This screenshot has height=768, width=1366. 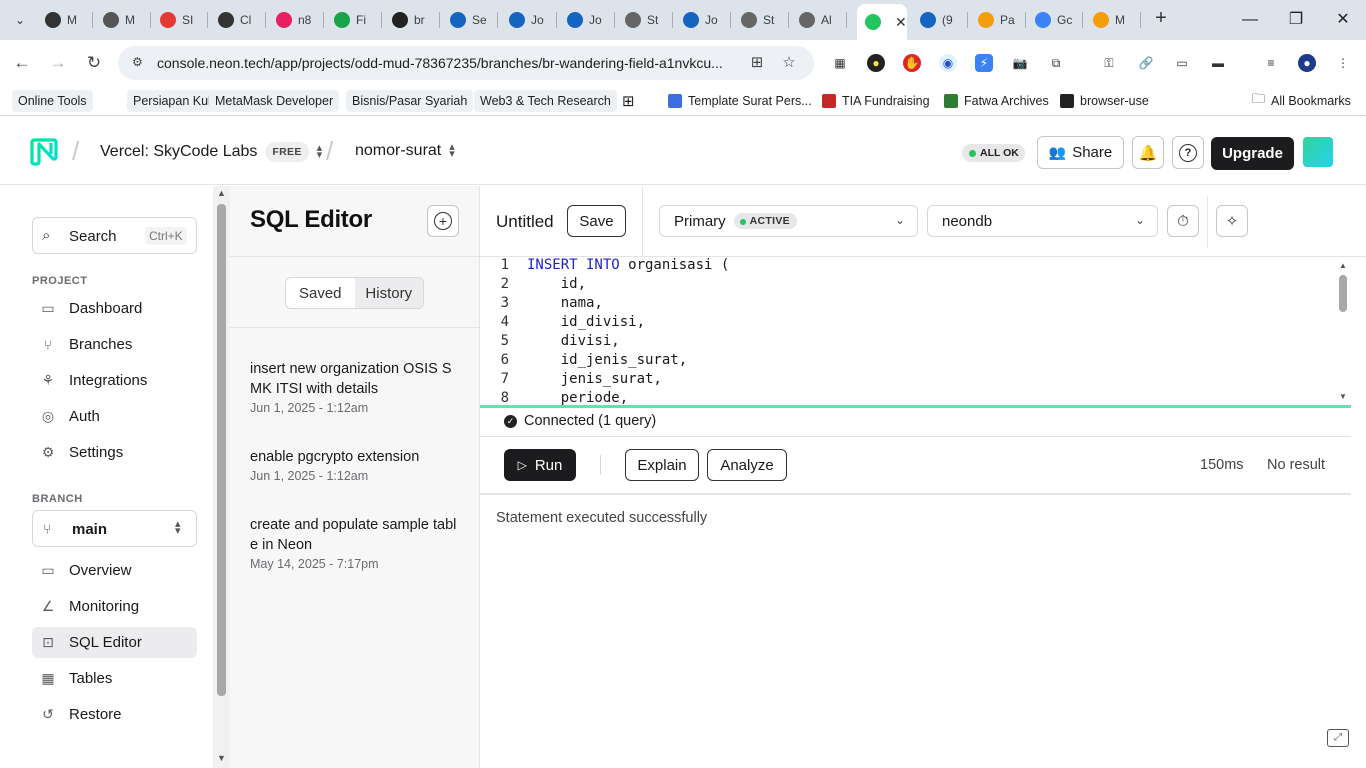 I want to click on editor-scrollbar-thumb, so click(x=1343, y=293).